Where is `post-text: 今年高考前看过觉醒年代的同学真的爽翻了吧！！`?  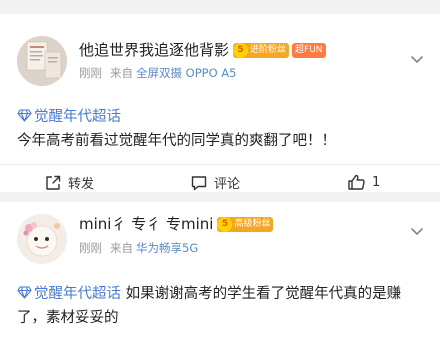 post-text: 今年高考前看过觉醒年代的同学真的爽翻了吧！！ is located at coordinates (176, 141).